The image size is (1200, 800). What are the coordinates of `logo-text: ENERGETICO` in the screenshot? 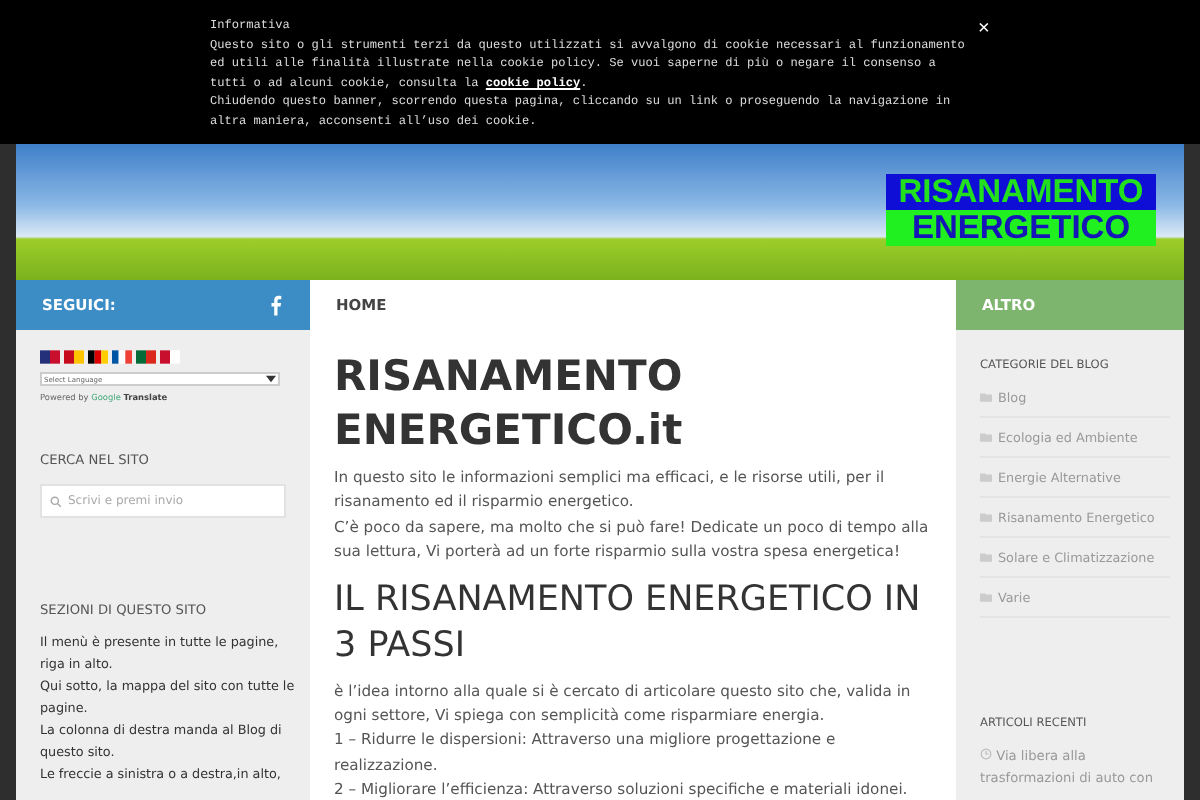 It's located at (1021, 228).